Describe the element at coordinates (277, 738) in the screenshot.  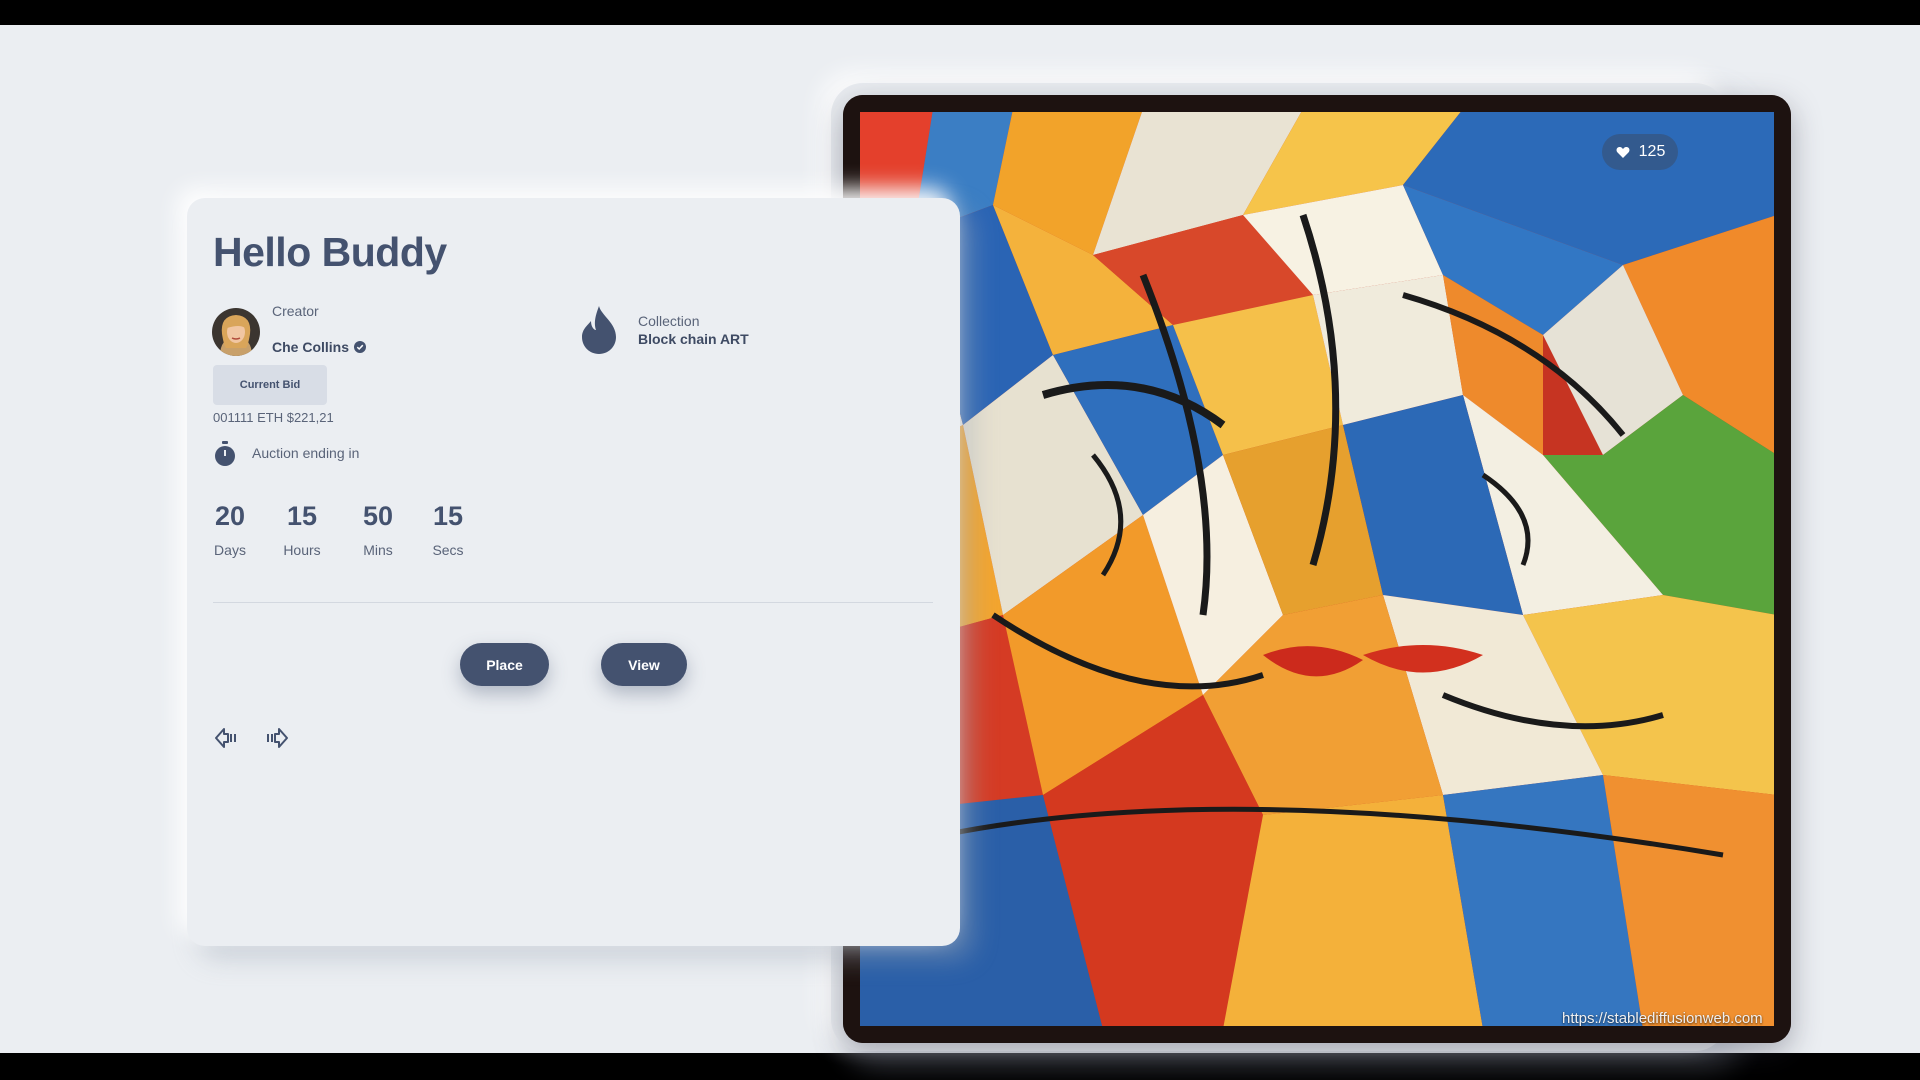
I see `arrow-right-icon` at that location.